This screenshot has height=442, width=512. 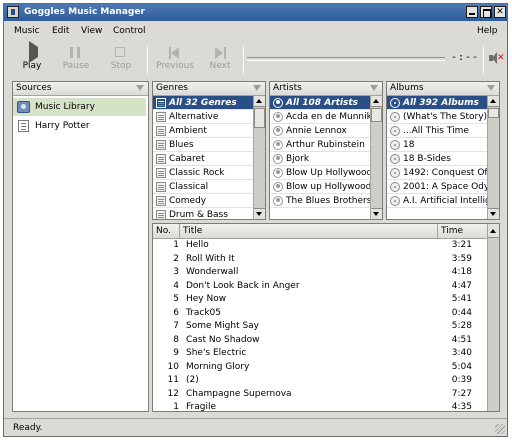 What do you see at coordinates (203, 145) in the screenshot?
I see `genre-row: Blues` at bounding box center [203, 145].